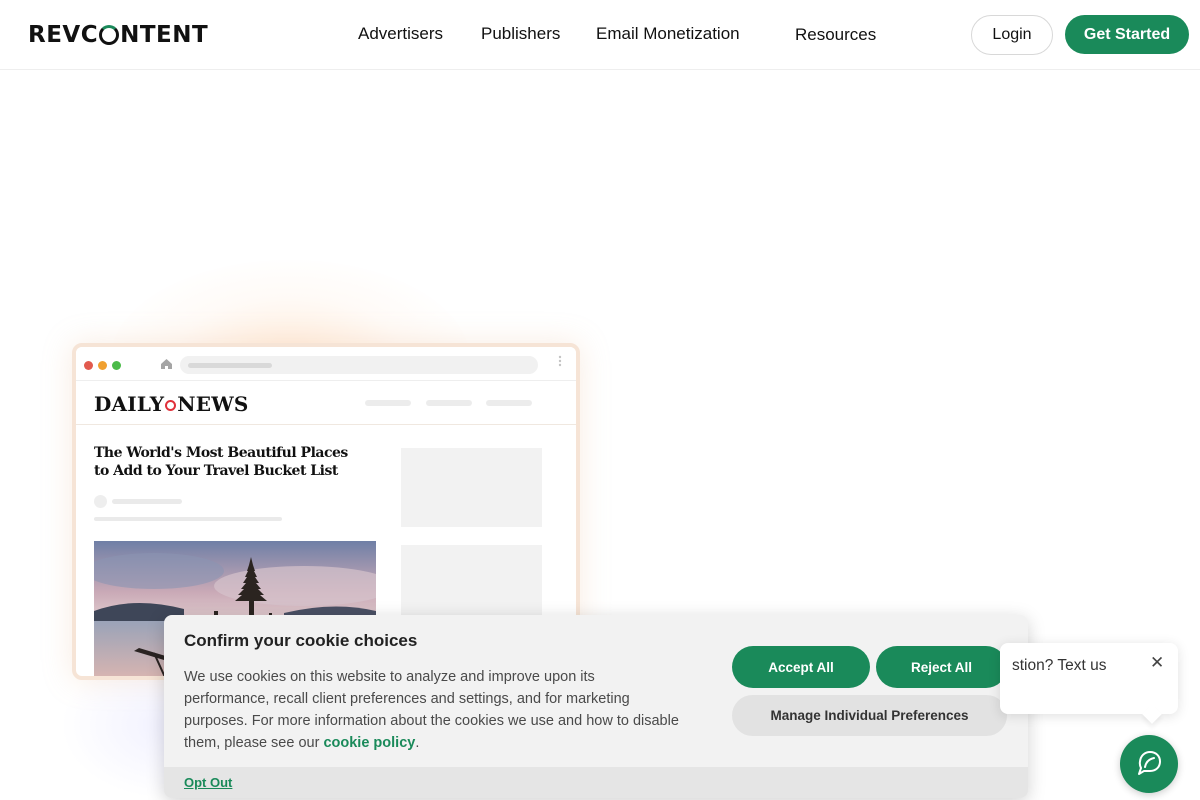  I want to click on mockup-brand-seal, so click(171, 405).